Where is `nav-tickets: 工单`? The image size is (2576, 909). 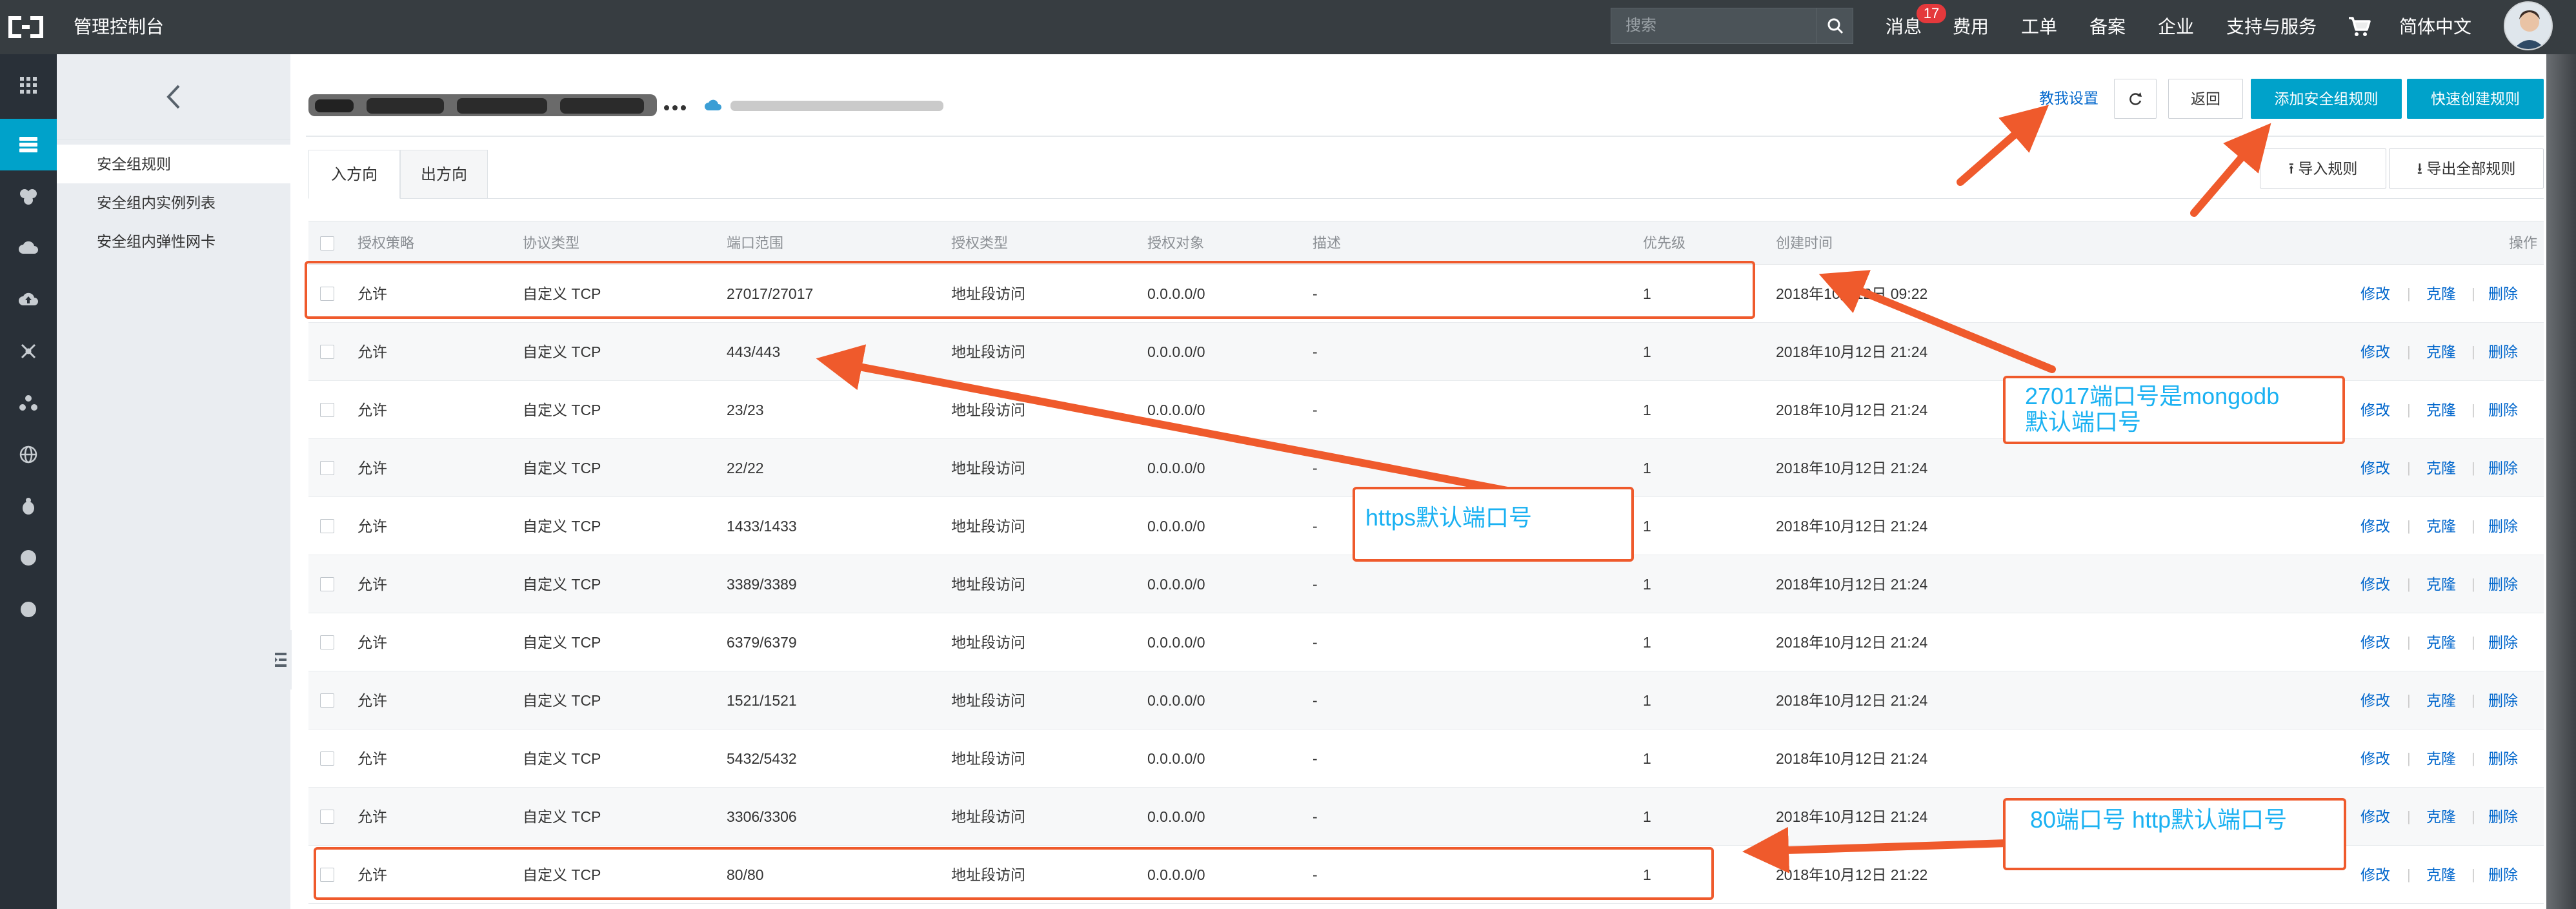
nav-tickets: 工单 is located at coordinates (2039, 27).